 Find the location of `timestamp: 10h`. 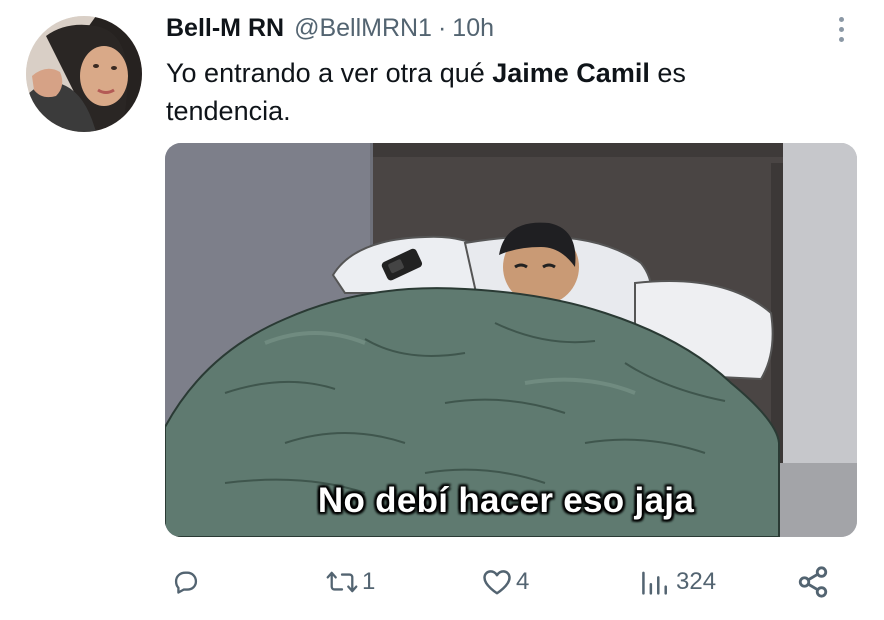

timestamp: 10h is located at coordinates (473, 28).